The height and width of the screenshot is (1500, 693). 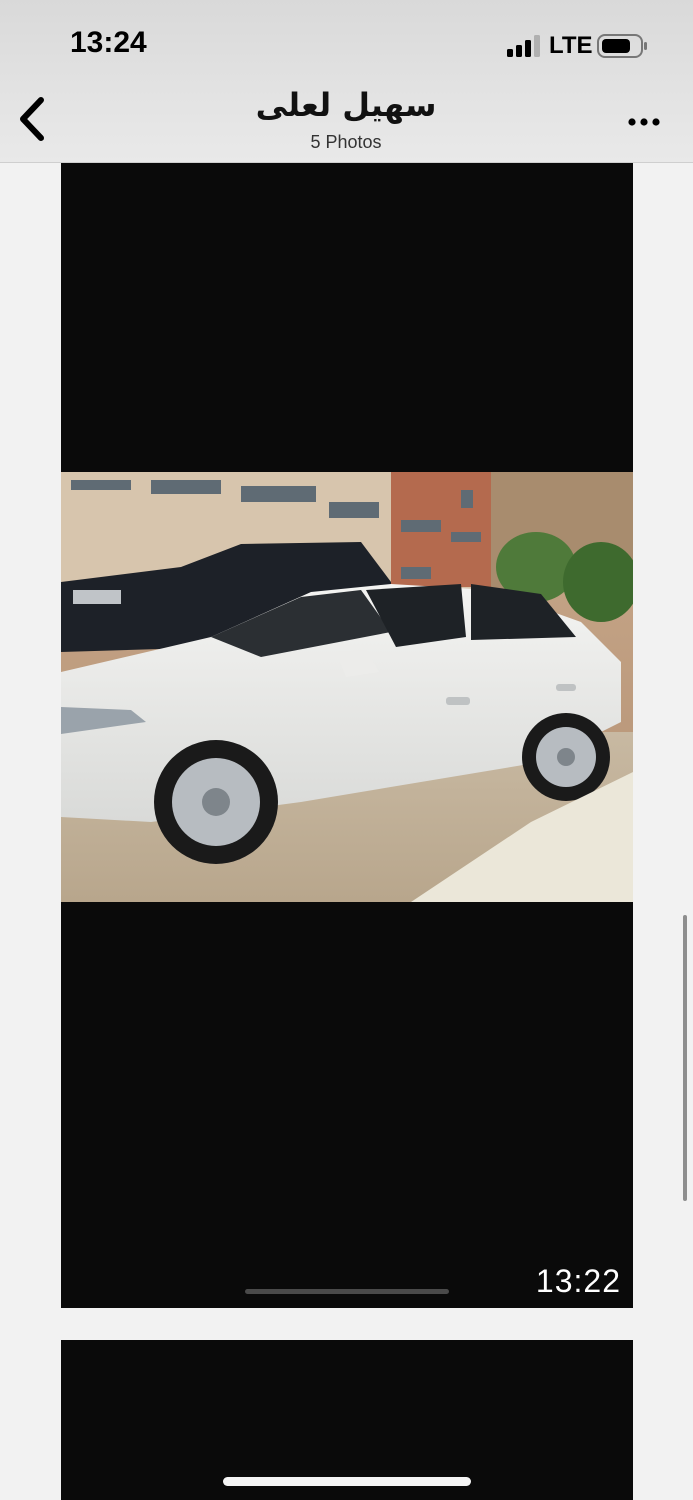 What do you see at coordinates (685, 1058) in the screenshot?
I see `scroll-indicator` at bounding box center [685, 1058].